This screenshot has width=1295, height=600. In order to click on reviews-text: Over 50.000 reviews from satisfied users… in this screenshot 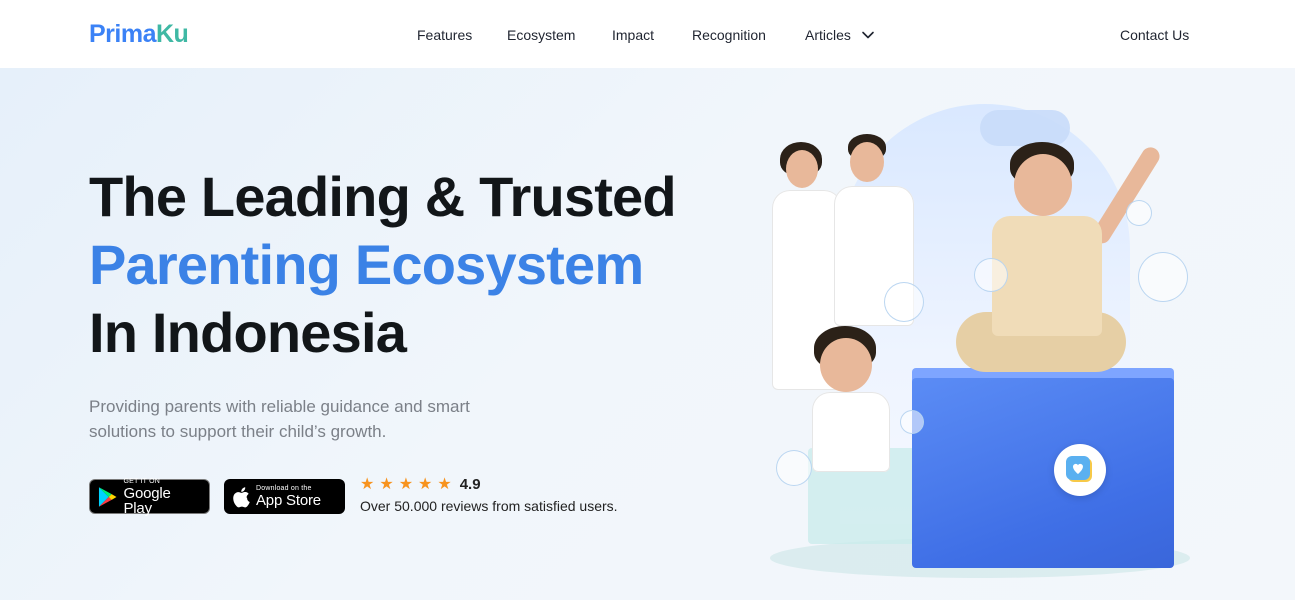, I will do `click(489, 506)`.